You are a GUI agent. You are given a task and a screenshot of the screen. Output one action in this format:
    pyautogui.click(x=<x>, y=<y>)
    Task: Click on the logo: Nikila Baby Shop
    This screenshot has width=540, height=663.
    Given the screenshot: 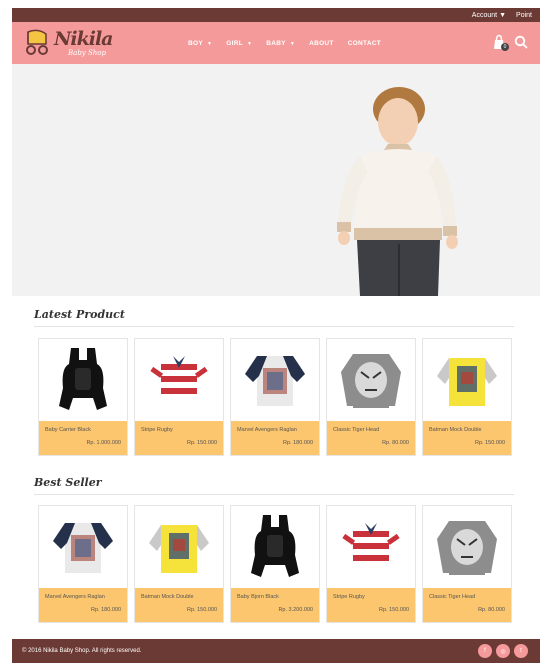 What is the action you would take?
    pyautogui.click(x=74, y=43)
    